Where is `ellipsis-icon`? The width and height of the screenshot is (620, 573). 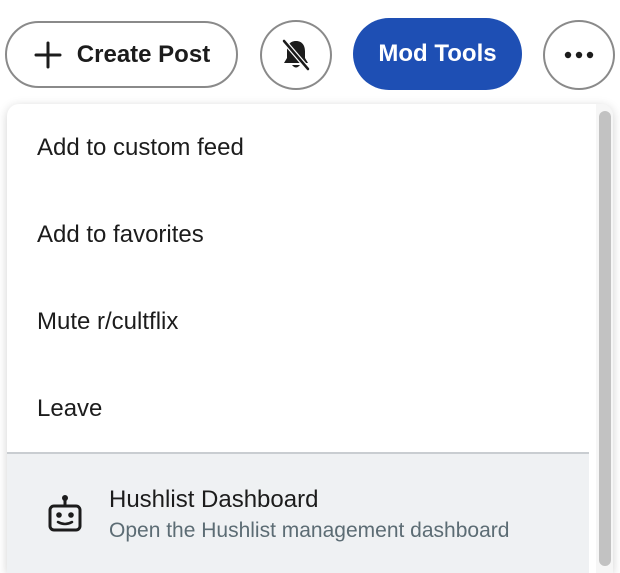 ellipsis-icon is located at coordinates (579, 55).